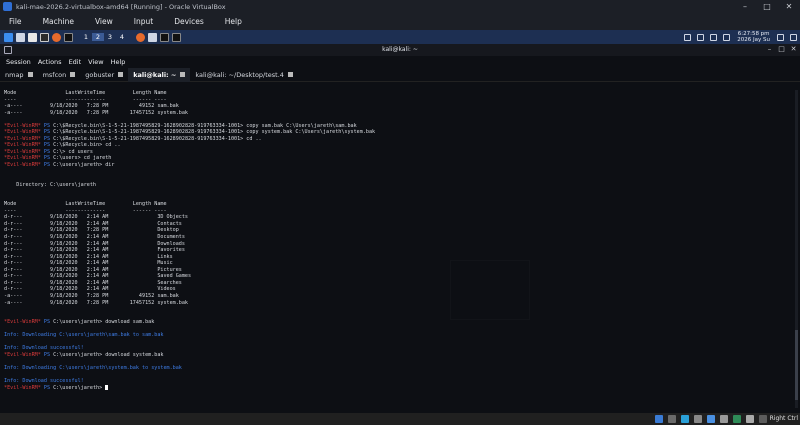 Image resolution: width=800 pixels, height=425 pixels. Describe the element at coordinates (73, 151) in the screenshot. I see `terminal-text: C:\> cd users` at that location.